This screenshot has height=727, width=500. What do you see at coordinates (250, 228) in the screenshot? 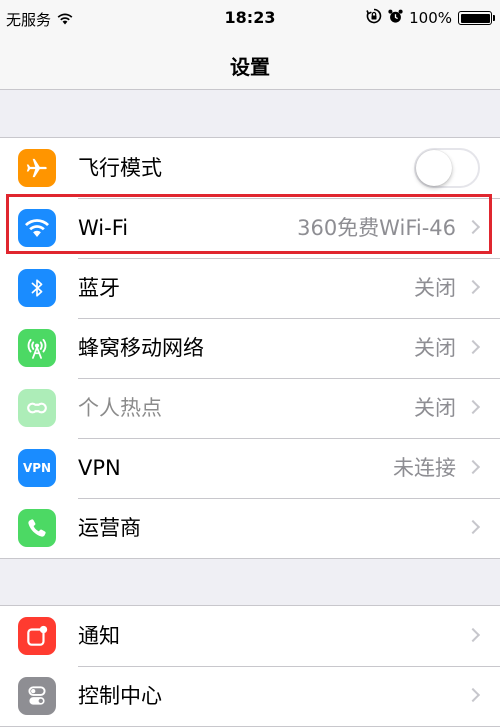
I see `row-wifi: Wi-Fi 360免费WiFi-46` at bounding box center [250, 228].